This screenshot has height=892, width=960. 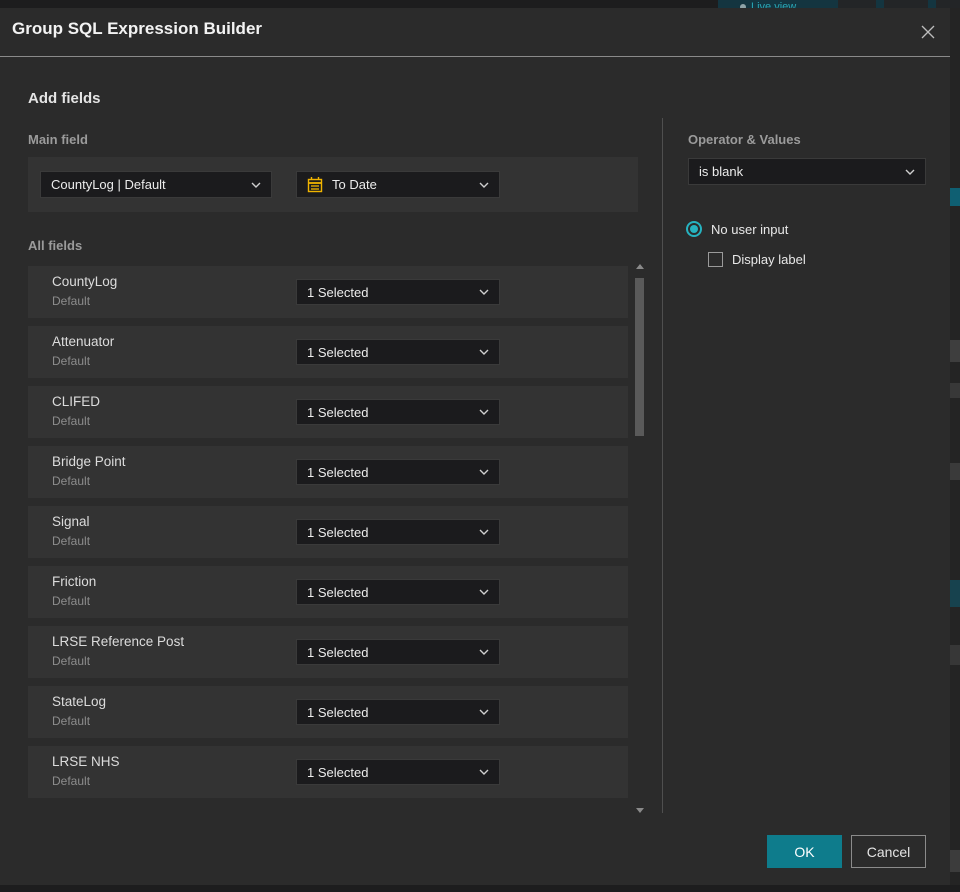 I want to click on calendar-icon, so click(x=315, y=184).